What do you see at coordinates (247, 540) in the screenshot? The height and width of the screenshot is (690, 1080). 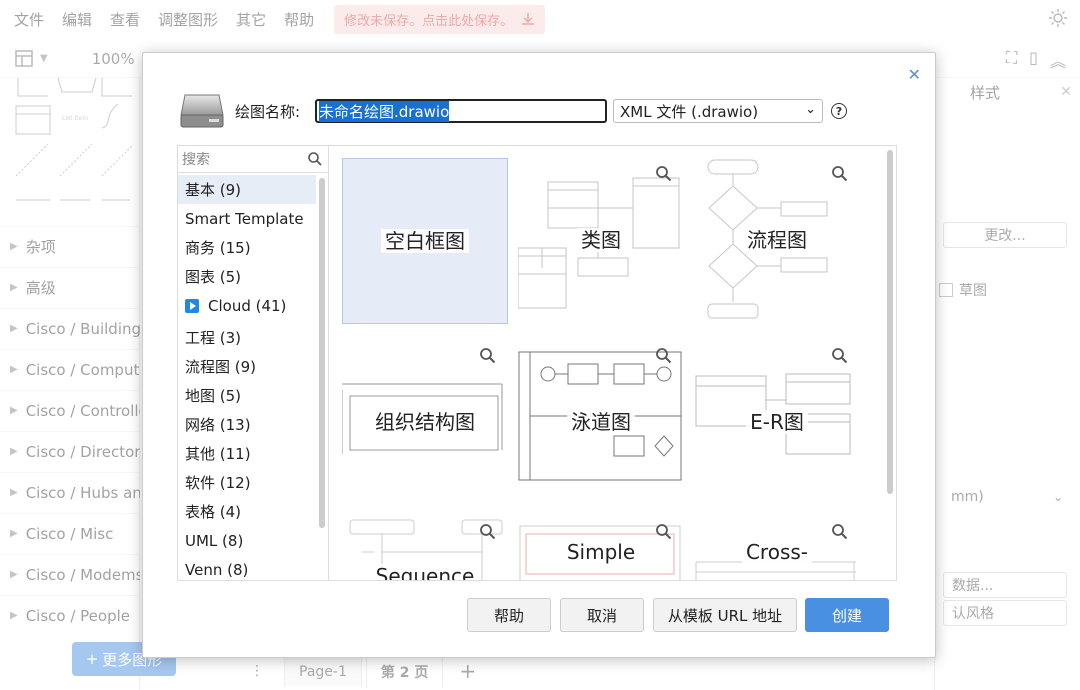 I see `category-uml: UML (8)` at bounding box center [247, 540].